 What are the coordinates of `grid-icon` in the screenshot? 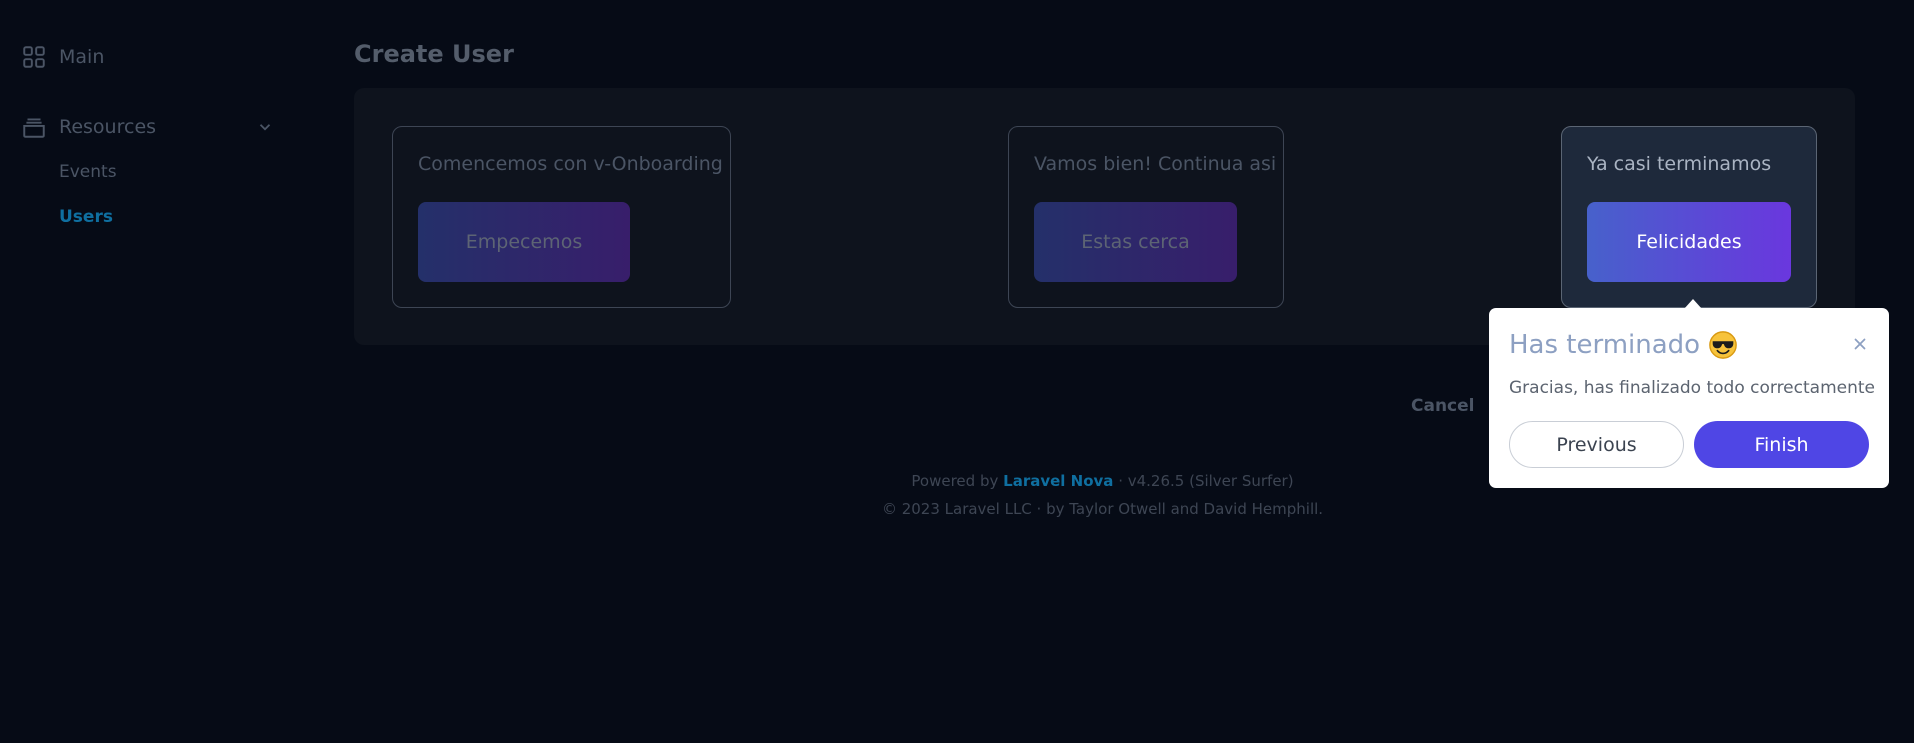 It's located at (34, 57).